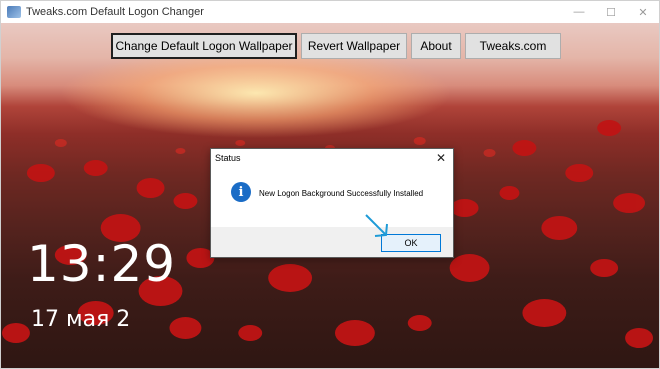 The height and width of the screenshot is (369, 660). What do you see at coordinates (102, 264) in the screenshot?
I see `lock-screen-time: 13:29` at bounding box center [102, 264].